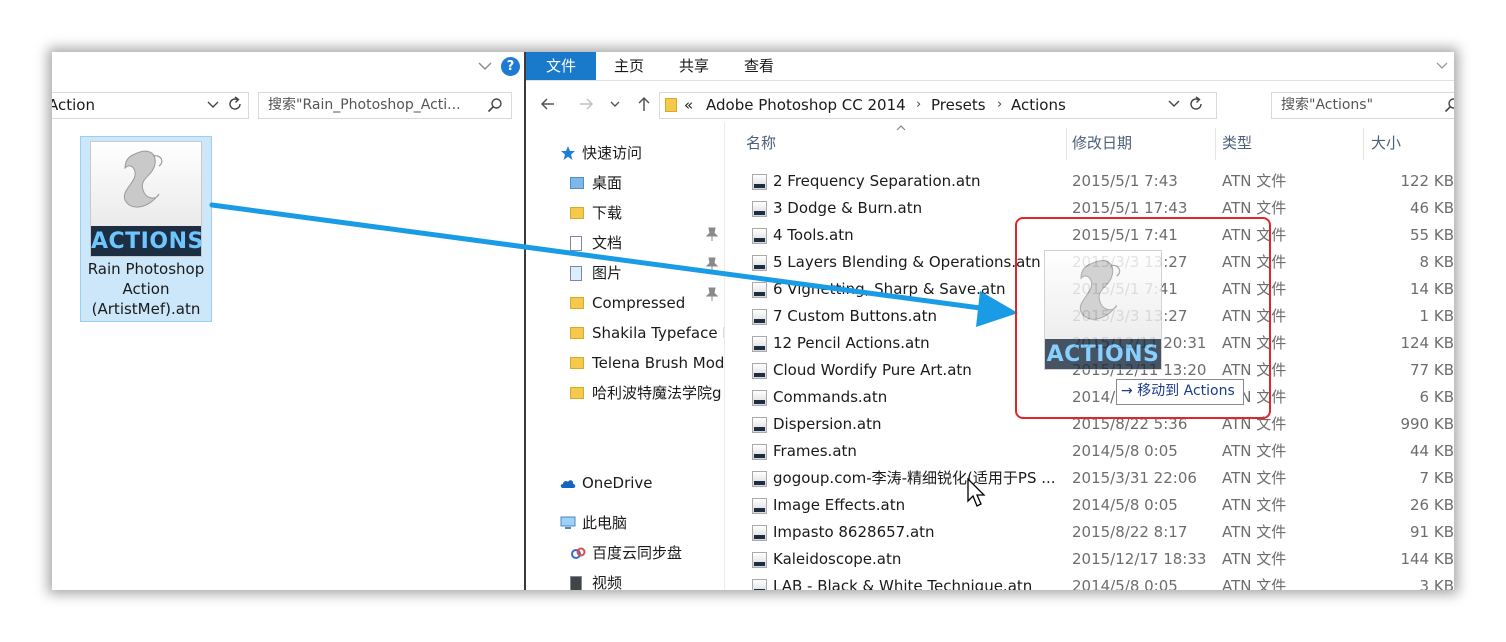  I want to click on file-row: Commands.atn2014/5/8 0:05ATN 文件6 KB, so click(1089, 397).